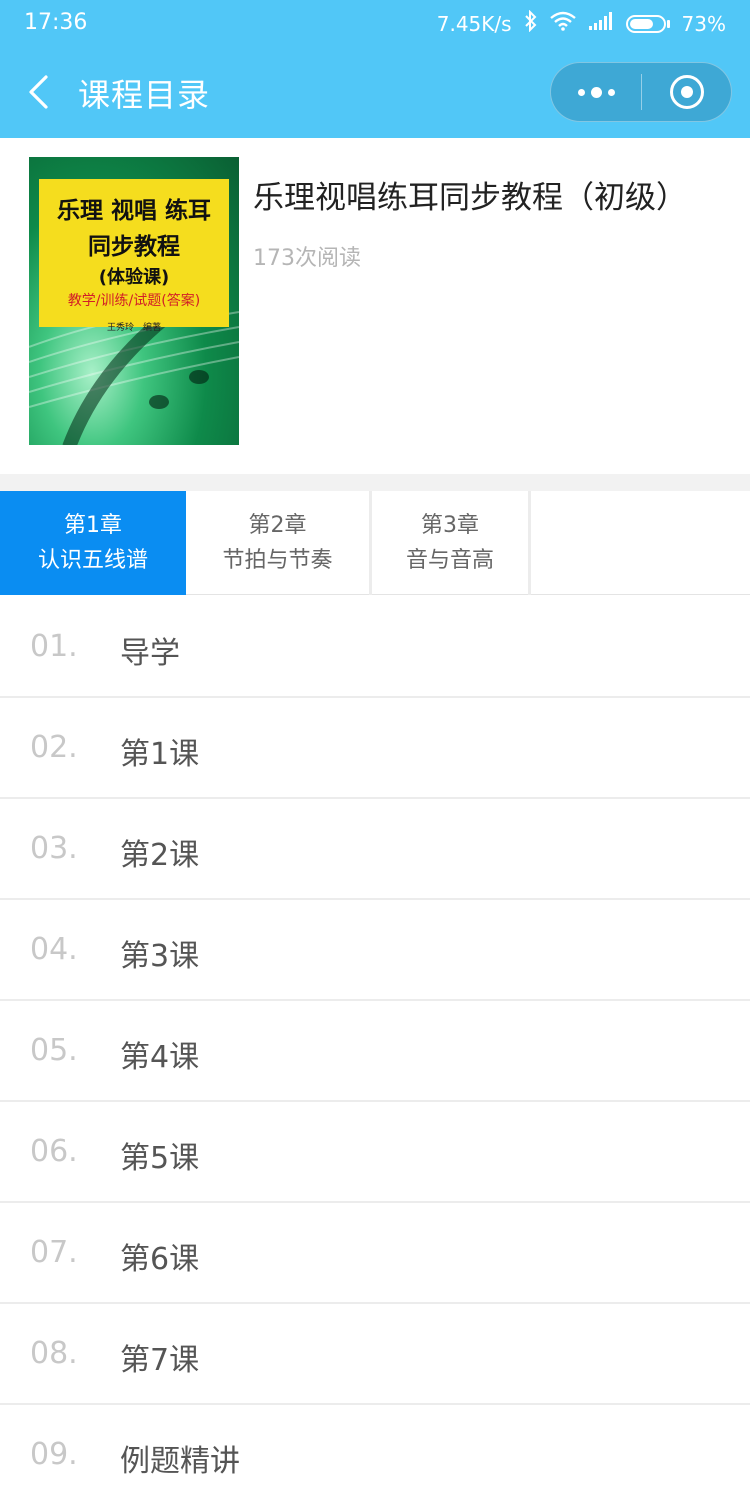  Describe the element at coordinates (160, 1057) in the screenshot. I see `lesson-title: 第4课` at that location.